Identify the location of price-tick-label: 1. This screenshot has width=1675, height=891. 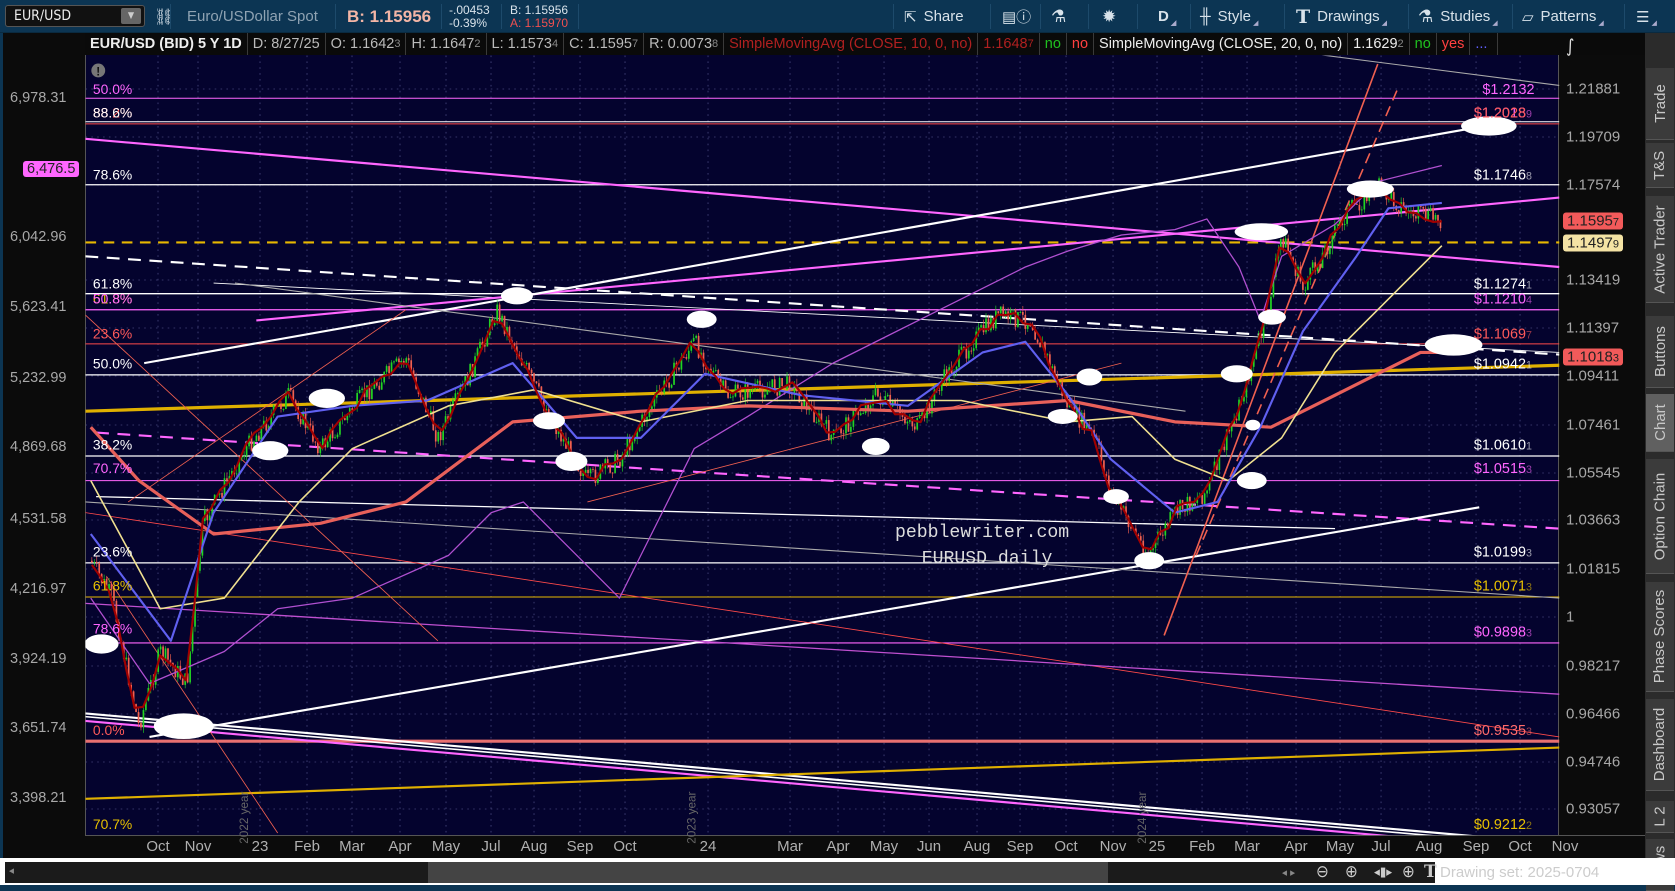
(1570, 617).